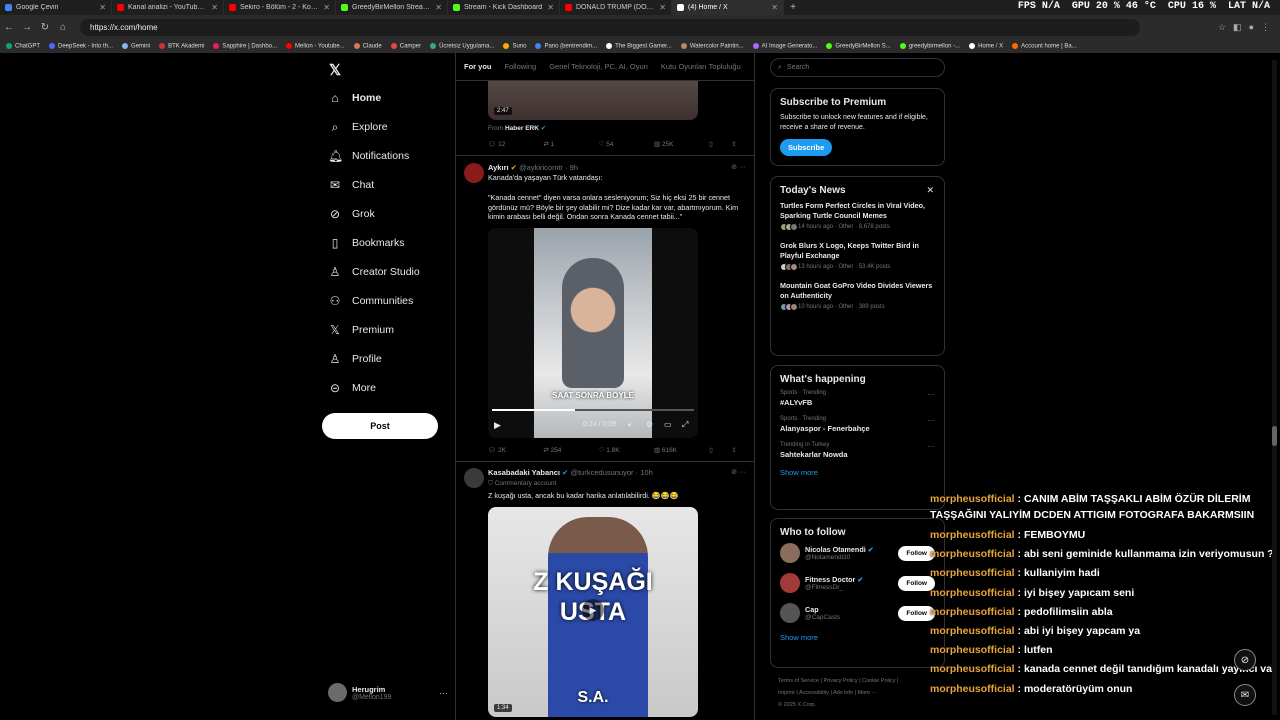  I want to click on back-icon: ←, so click(9, 27).